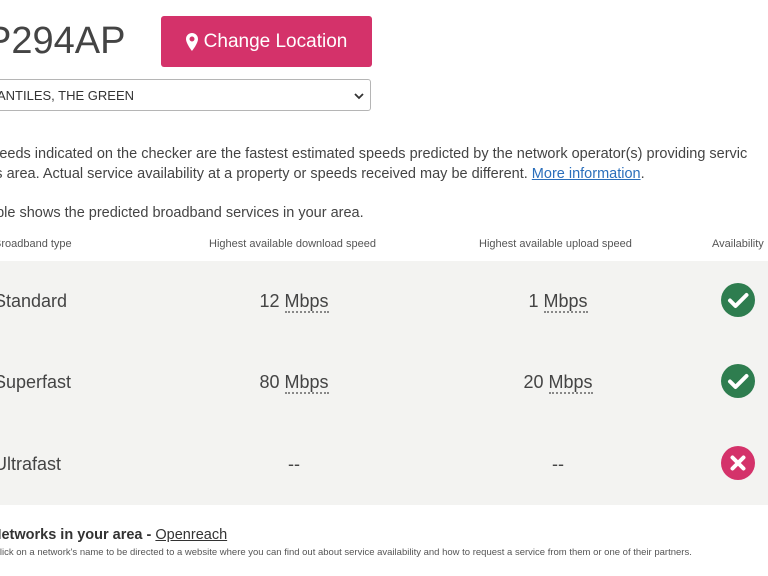  What do you see at coordinates (36, 244) in the screenshot?
I see `header-broadband-type: Broadband type` at bounding box center [36, 244].